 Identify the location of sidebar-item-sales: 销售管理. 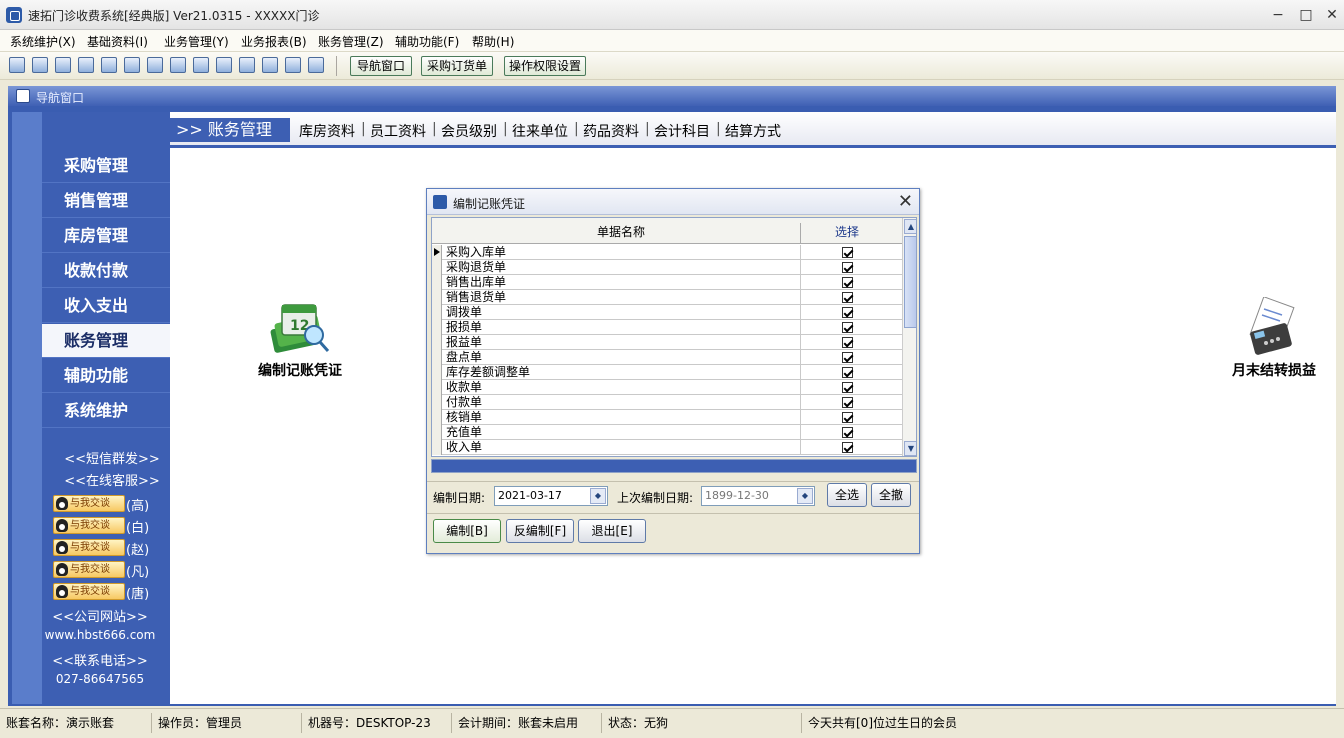
(106, 201).